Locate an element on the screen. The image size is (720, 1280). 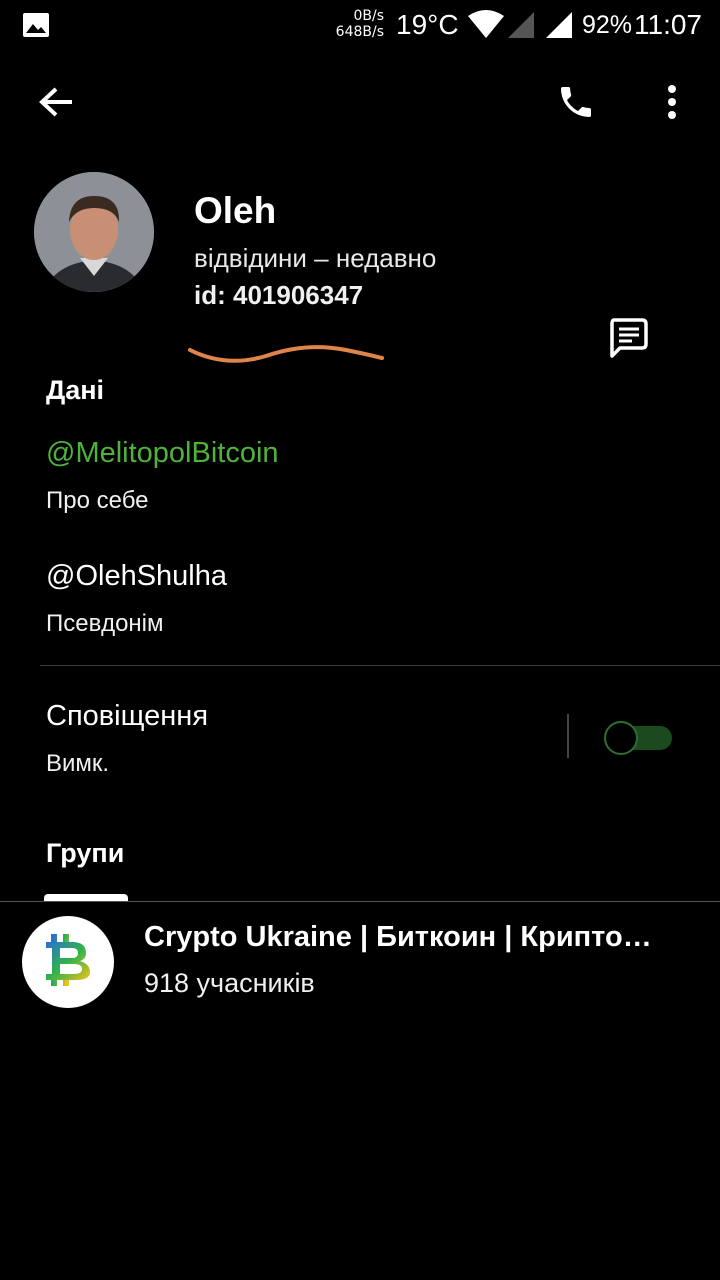
about-value: @MelitopolBitcoin is located at coordinates (162, 453).